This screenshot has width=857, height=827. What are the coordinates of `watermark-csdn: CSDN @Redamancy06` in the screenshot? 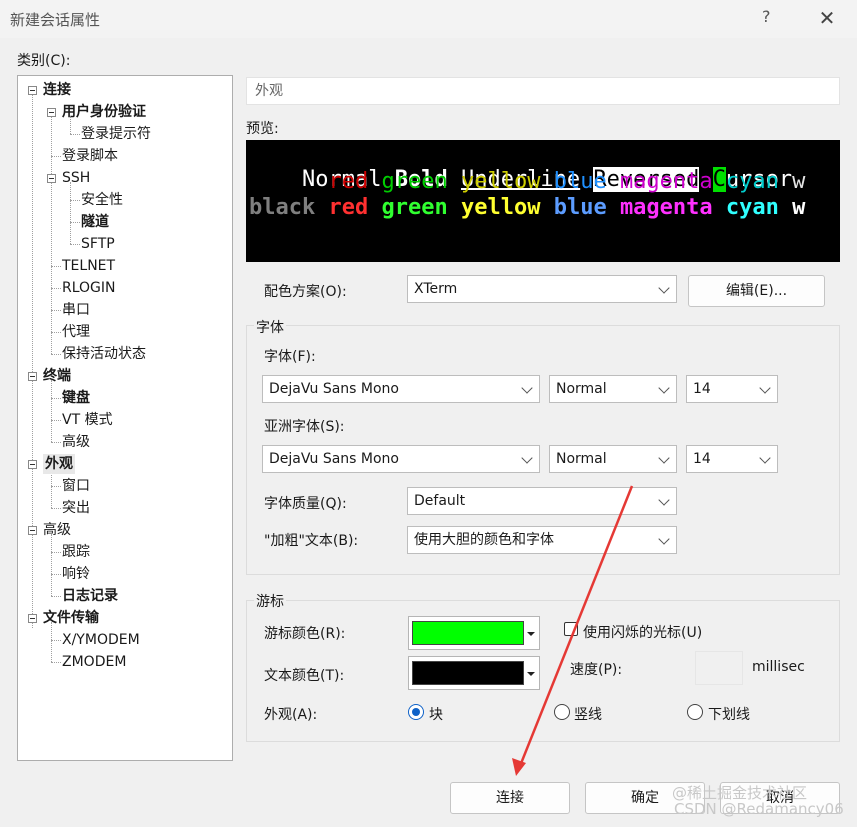 It's located at (759, 809).